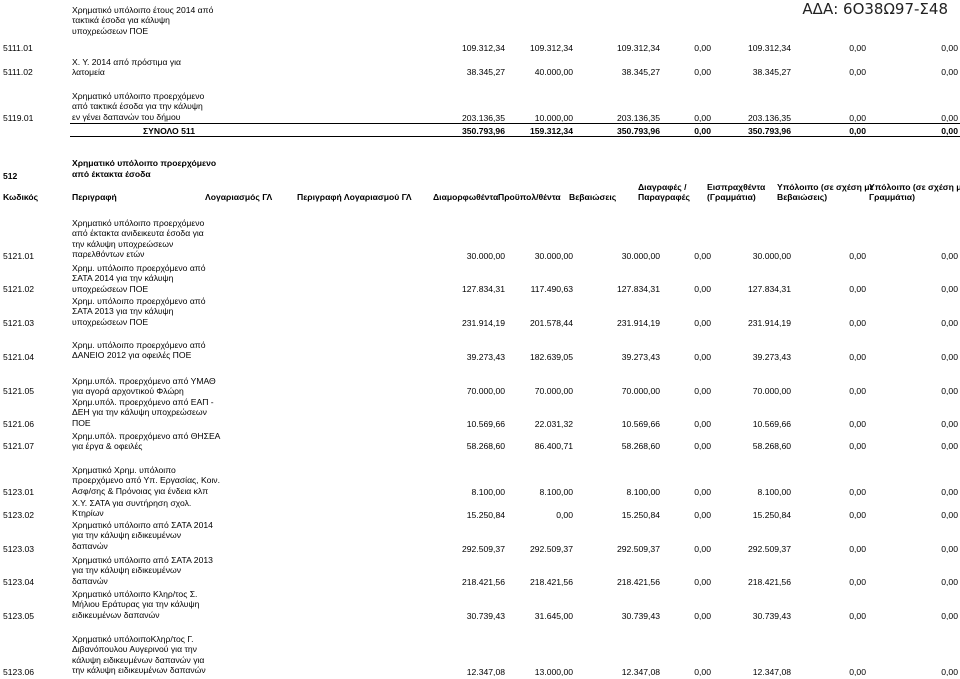 The height and width of the screenshot is (679, 960). I want to click on description-line: προερχόμενο από Υπ. Εργασίας, Κοιν., so click(146, 480).